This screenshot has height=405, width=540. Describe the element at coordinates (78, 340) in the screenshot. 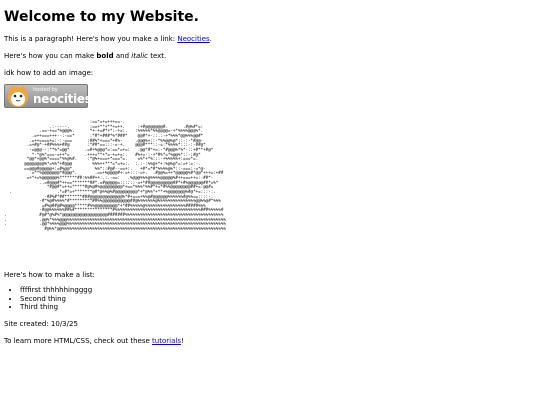

I see `tutorials-text: To learn more HTML/CSS, check out these` at that location.